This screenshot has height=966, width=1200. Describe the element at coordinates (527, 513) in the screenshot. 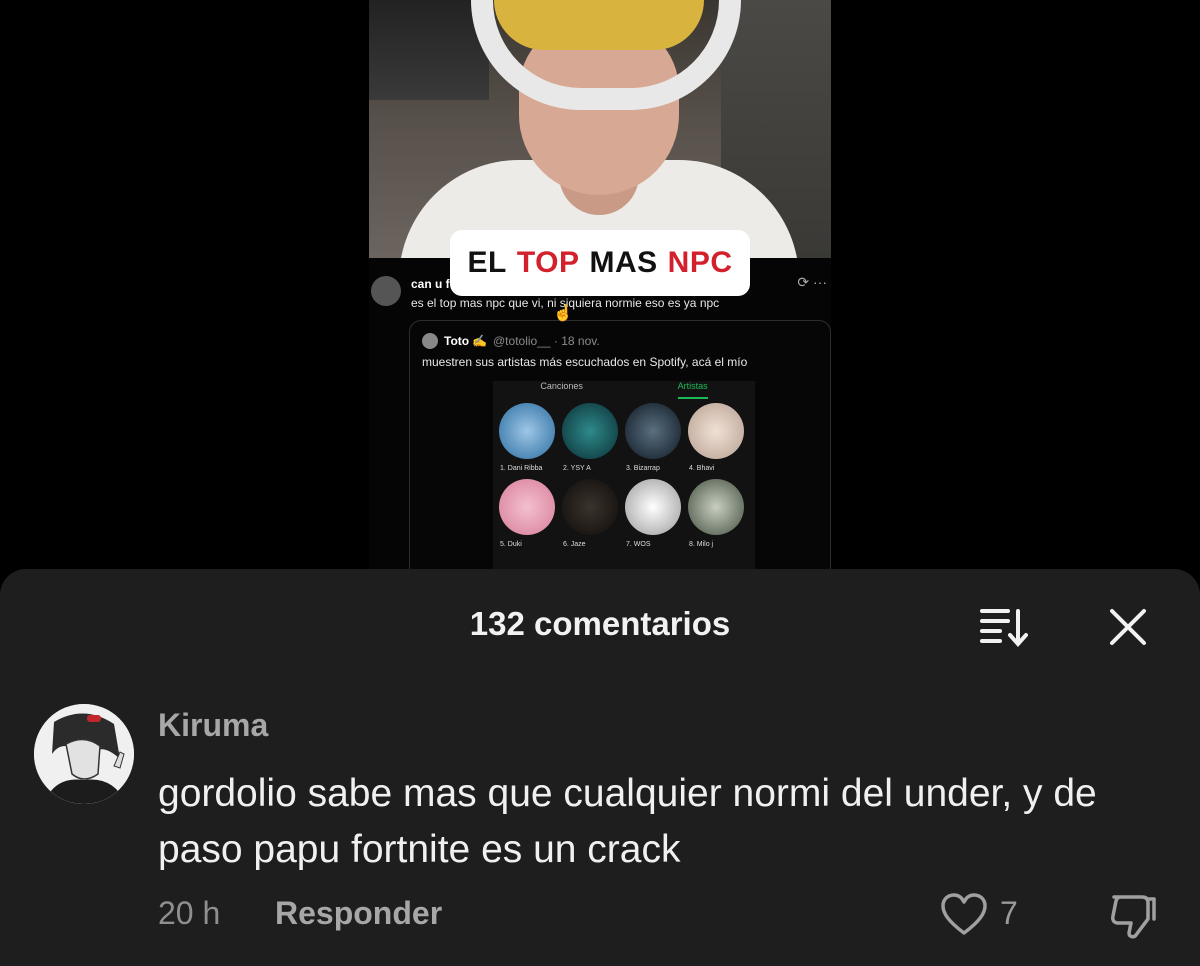

I see `artist-item: 5. Duki` at that location.